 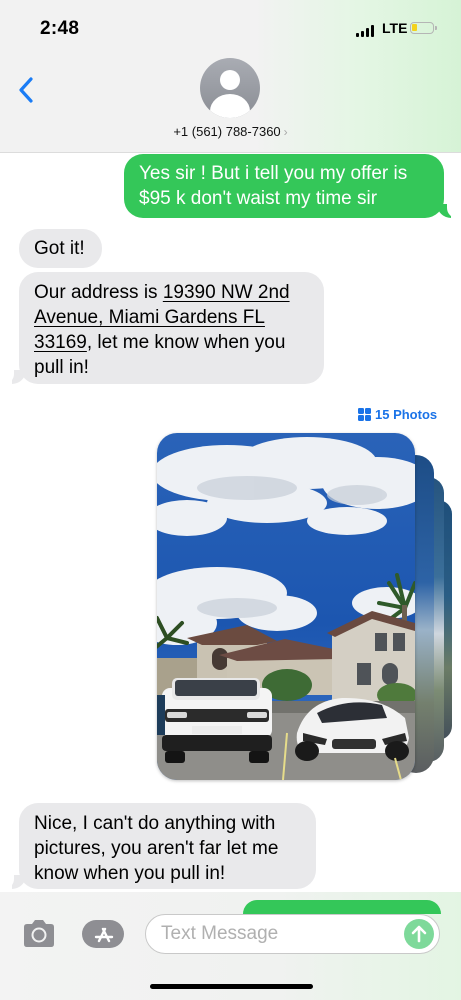 I want to click on network-type: LTE, so click(x=395, y=28).